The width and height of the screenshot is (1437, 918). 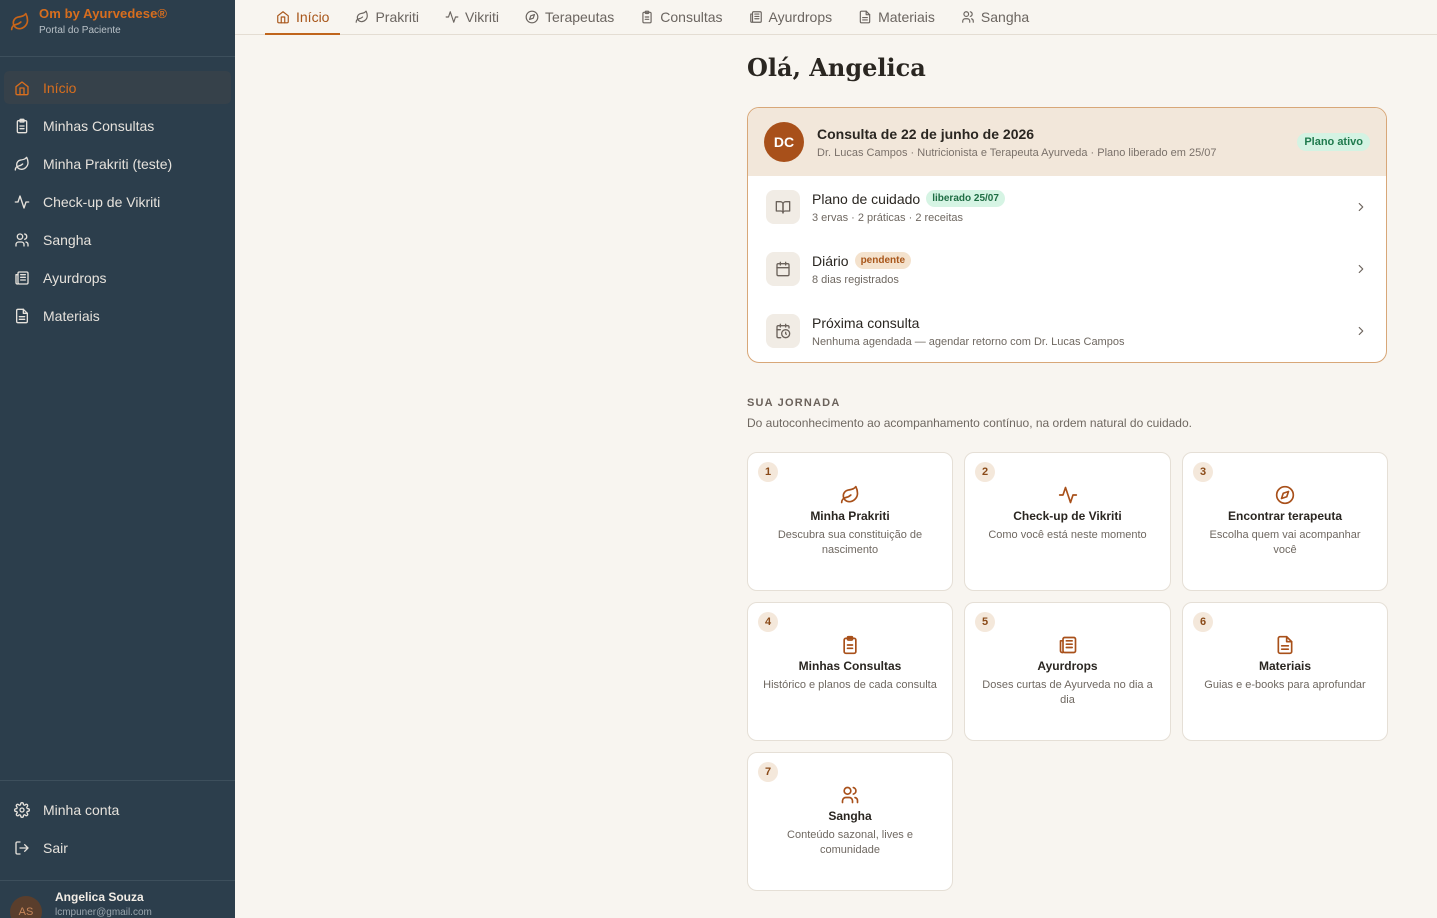 I want to click on card-title: Ayurdrops, so click(x=1067, y=666).